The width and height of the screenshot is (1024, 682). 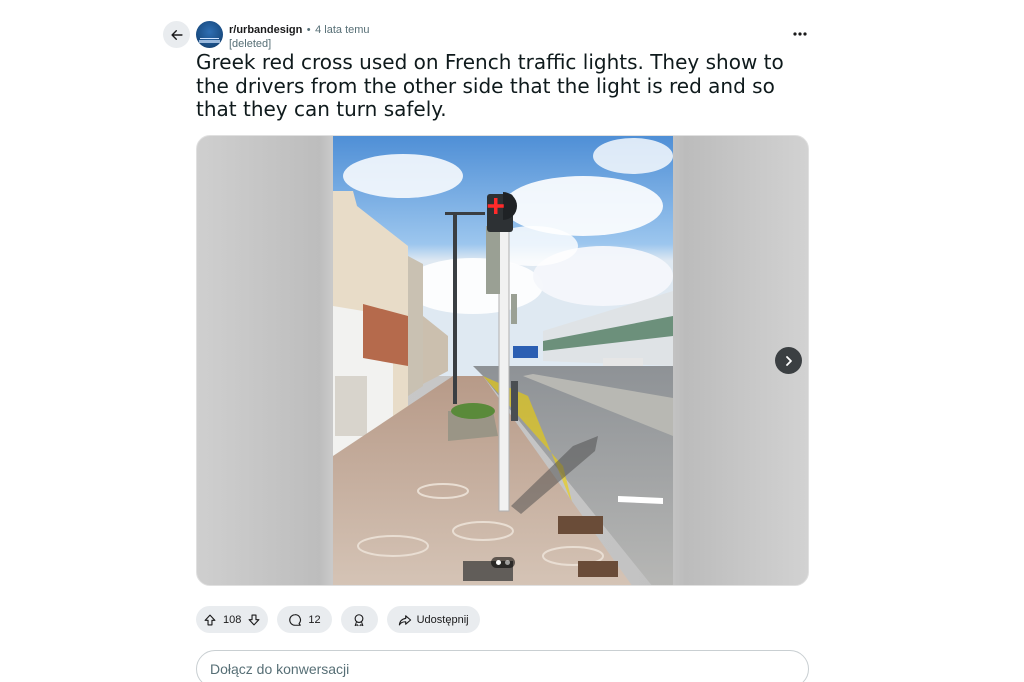 I want to click on avatar-skyline, so click(x=209, y=34).